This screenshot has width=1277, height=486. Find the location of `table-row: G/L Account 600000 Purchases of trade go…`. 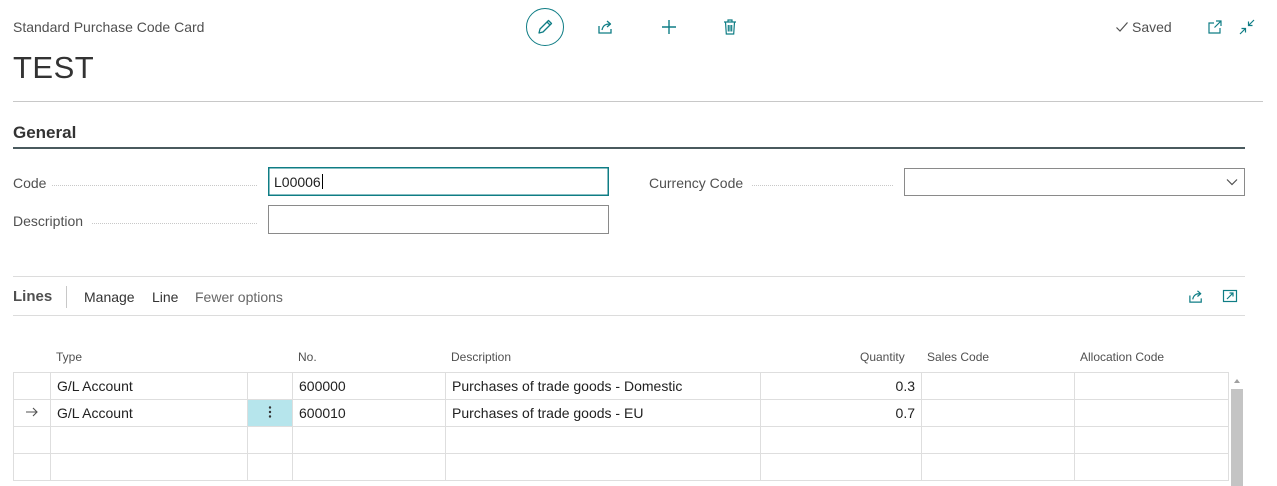

table-row: G/L Account 600000 Purchases of trade go… is located at coordinates (621, 386).